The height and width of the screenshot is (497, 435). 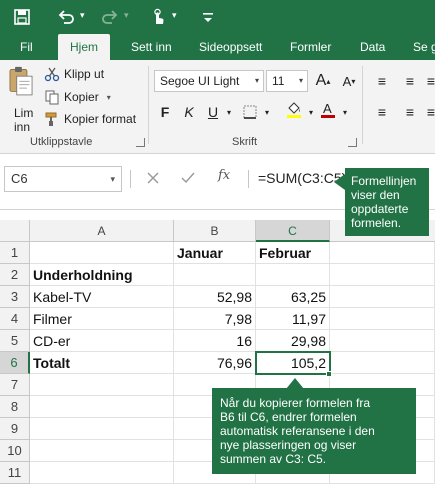 What do you see at coordinates (15, 473) in the screenshot?
I see `row-header-11: 11` at bounding box center [15, 473].